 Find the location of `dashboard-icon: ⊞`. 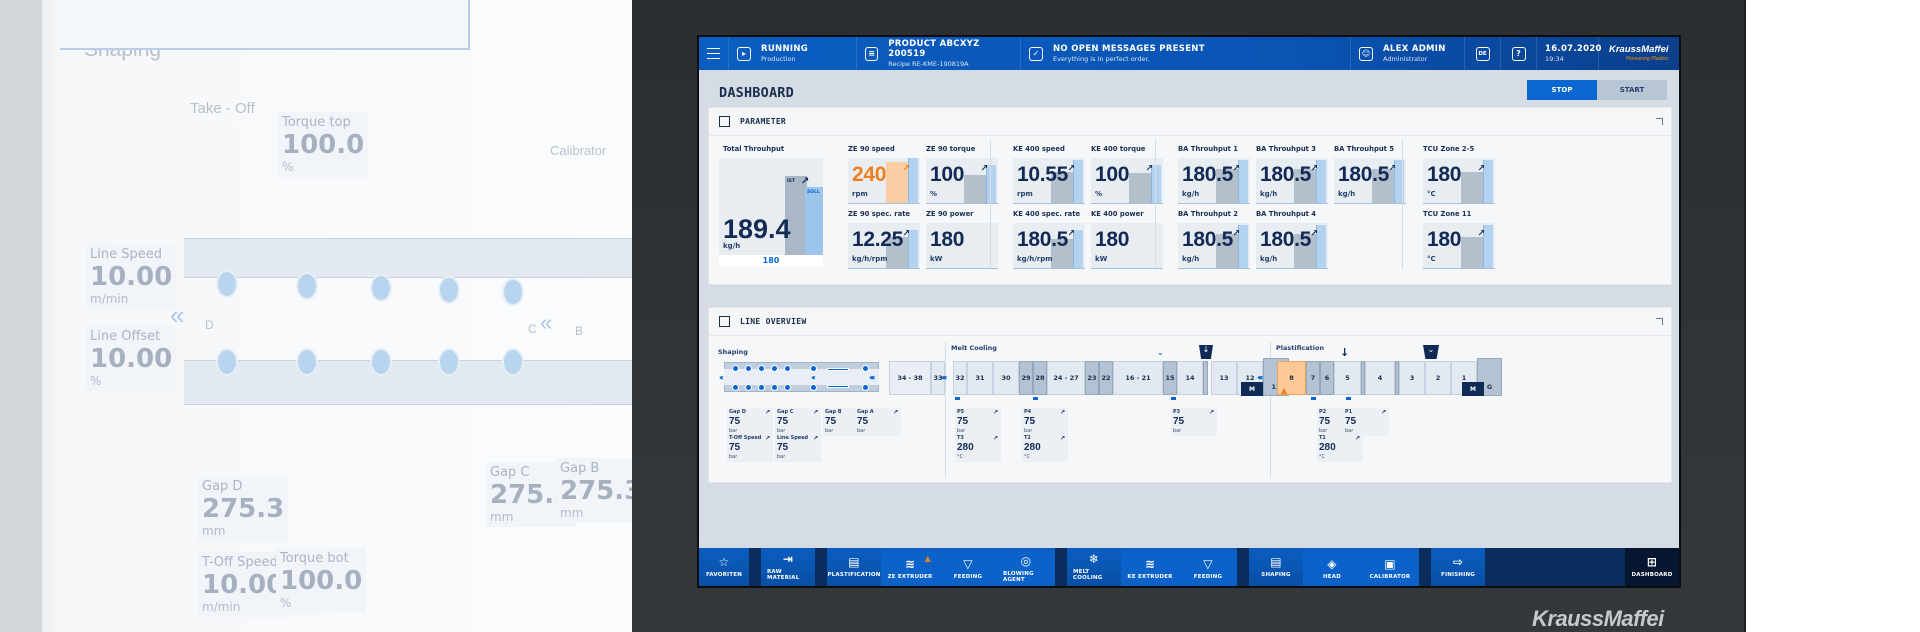

dashboard-icon: ⊞ is located at coordinates (1652, 562).